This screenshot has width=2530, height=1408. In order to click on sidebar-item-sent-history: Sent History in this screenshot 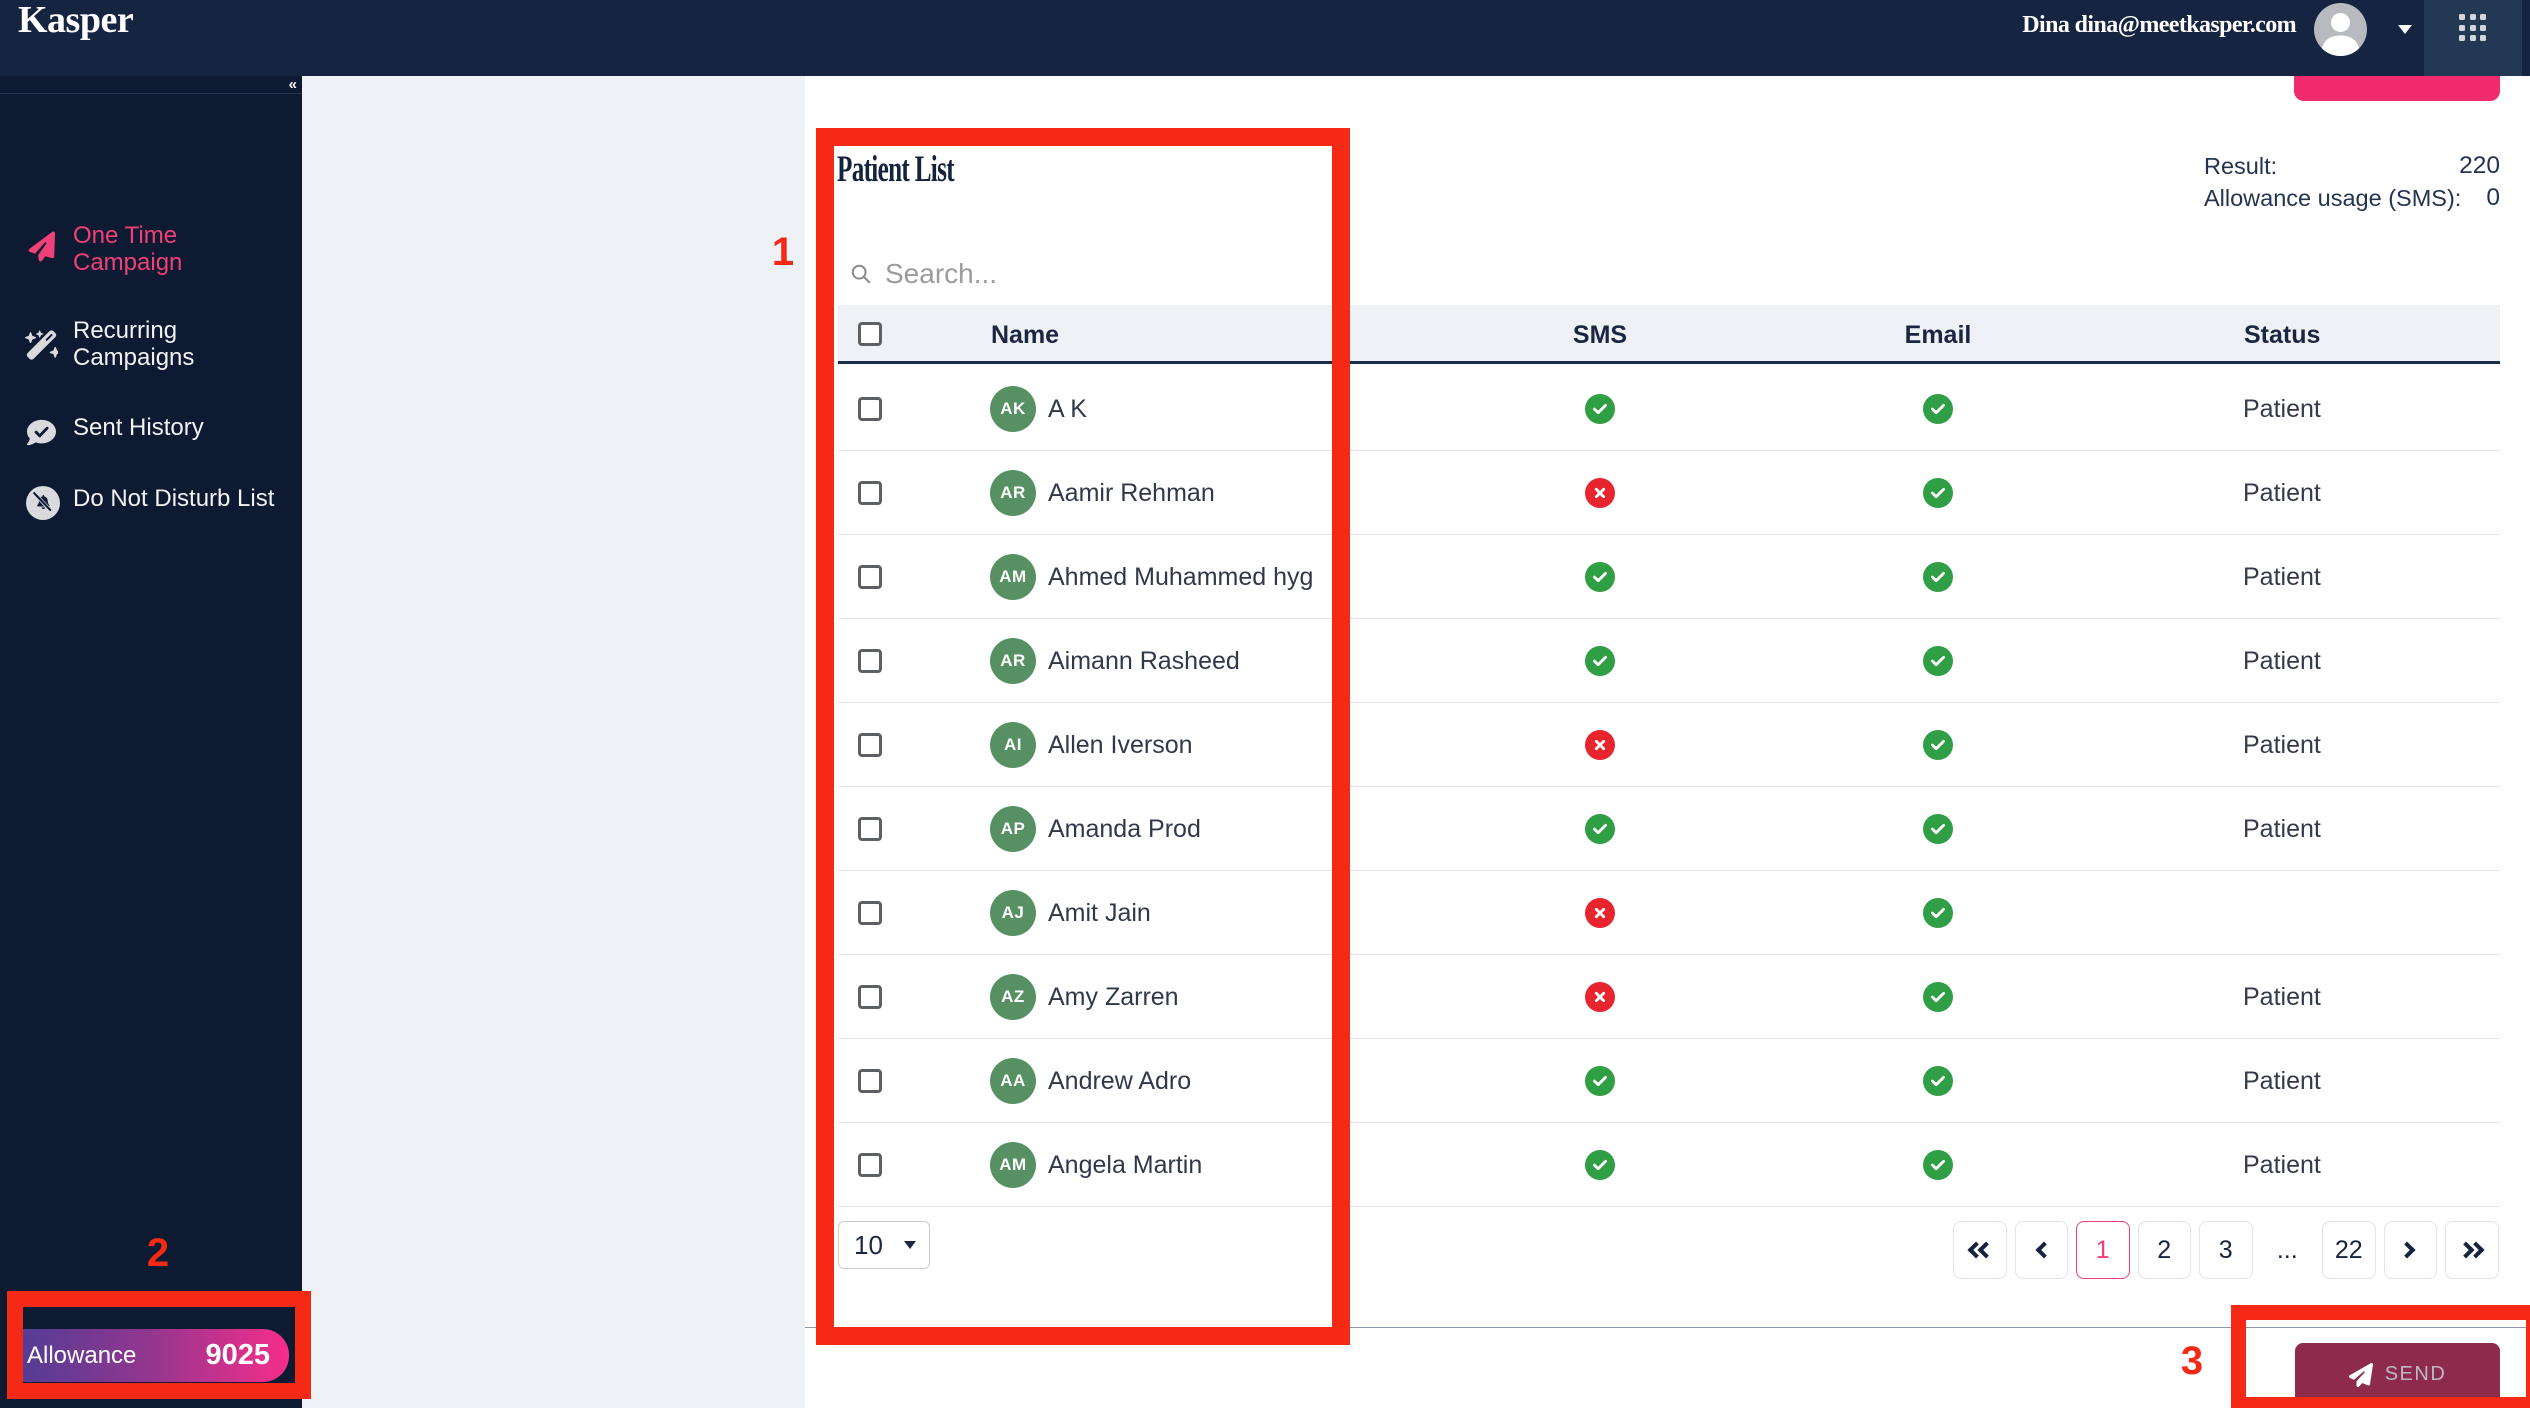, I will do `click(151, 430)`.